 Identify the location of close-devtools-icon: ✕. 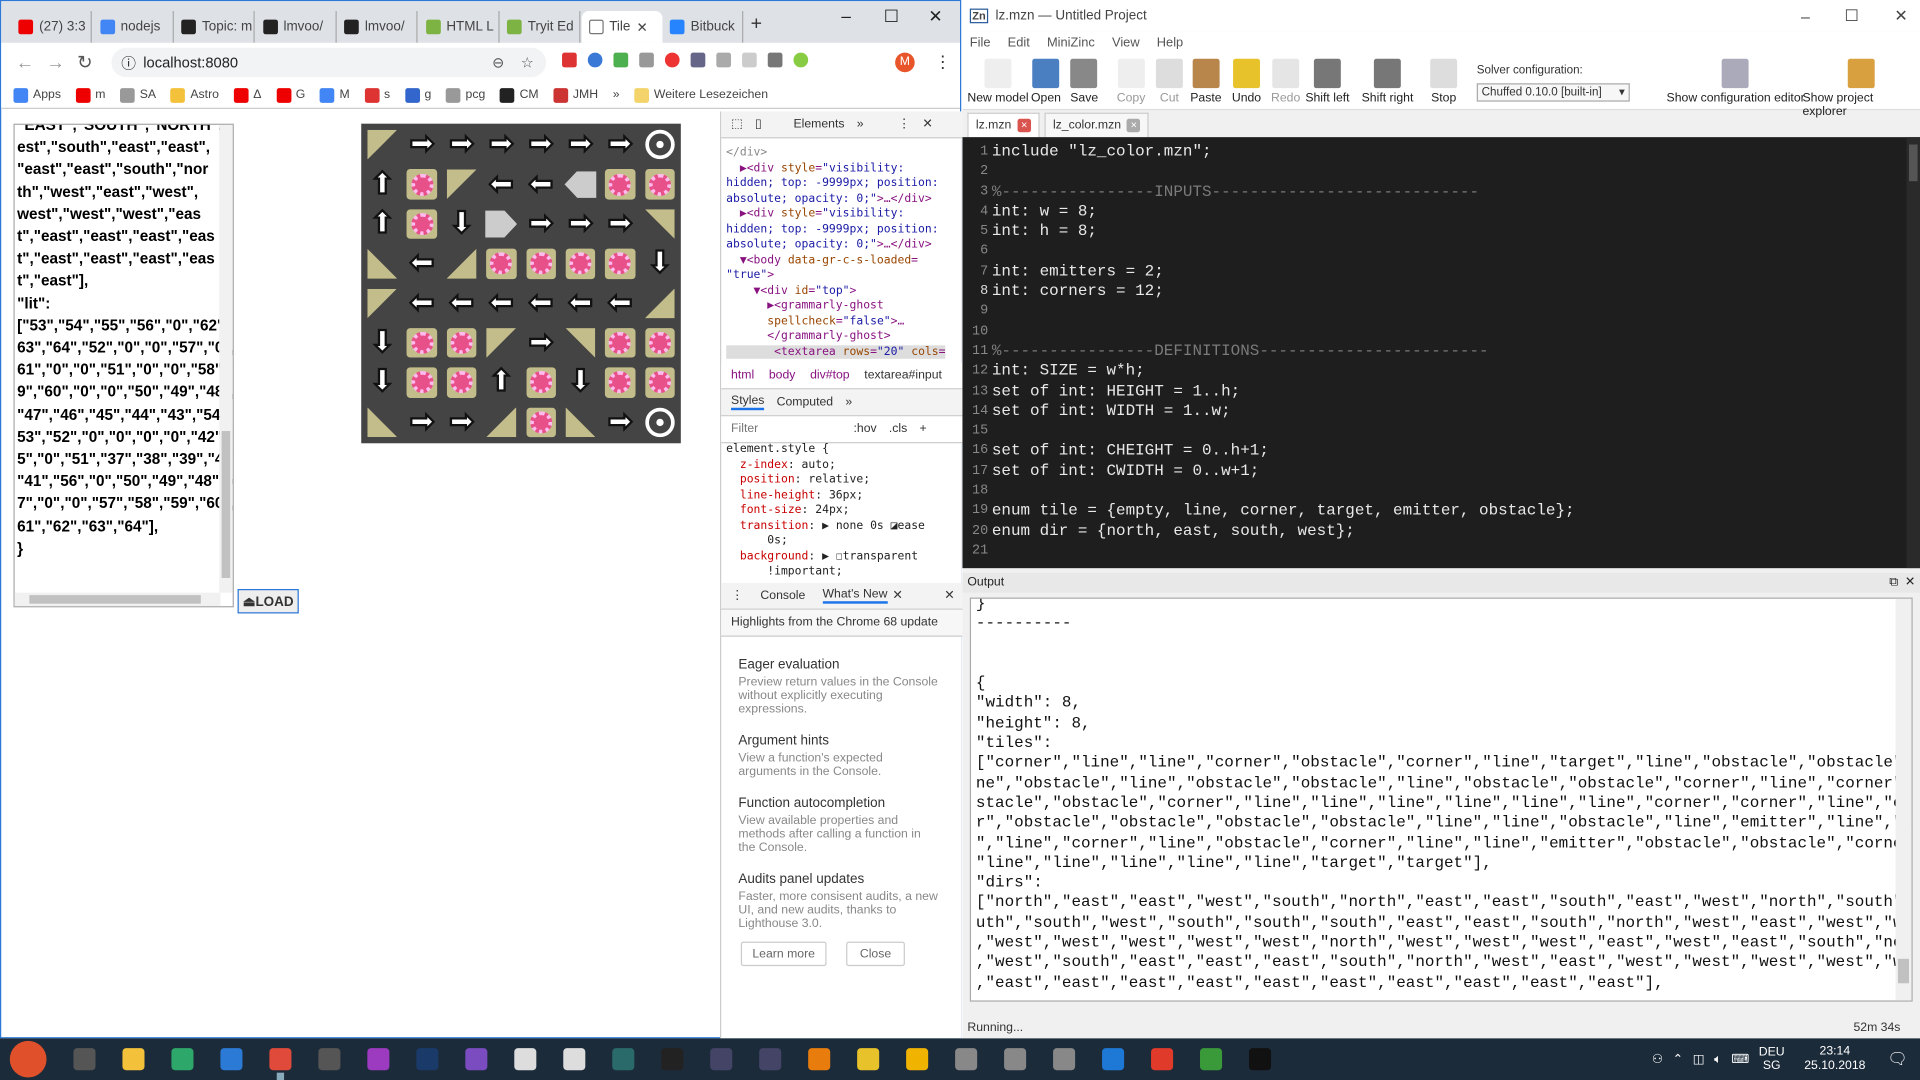
(927, 124).